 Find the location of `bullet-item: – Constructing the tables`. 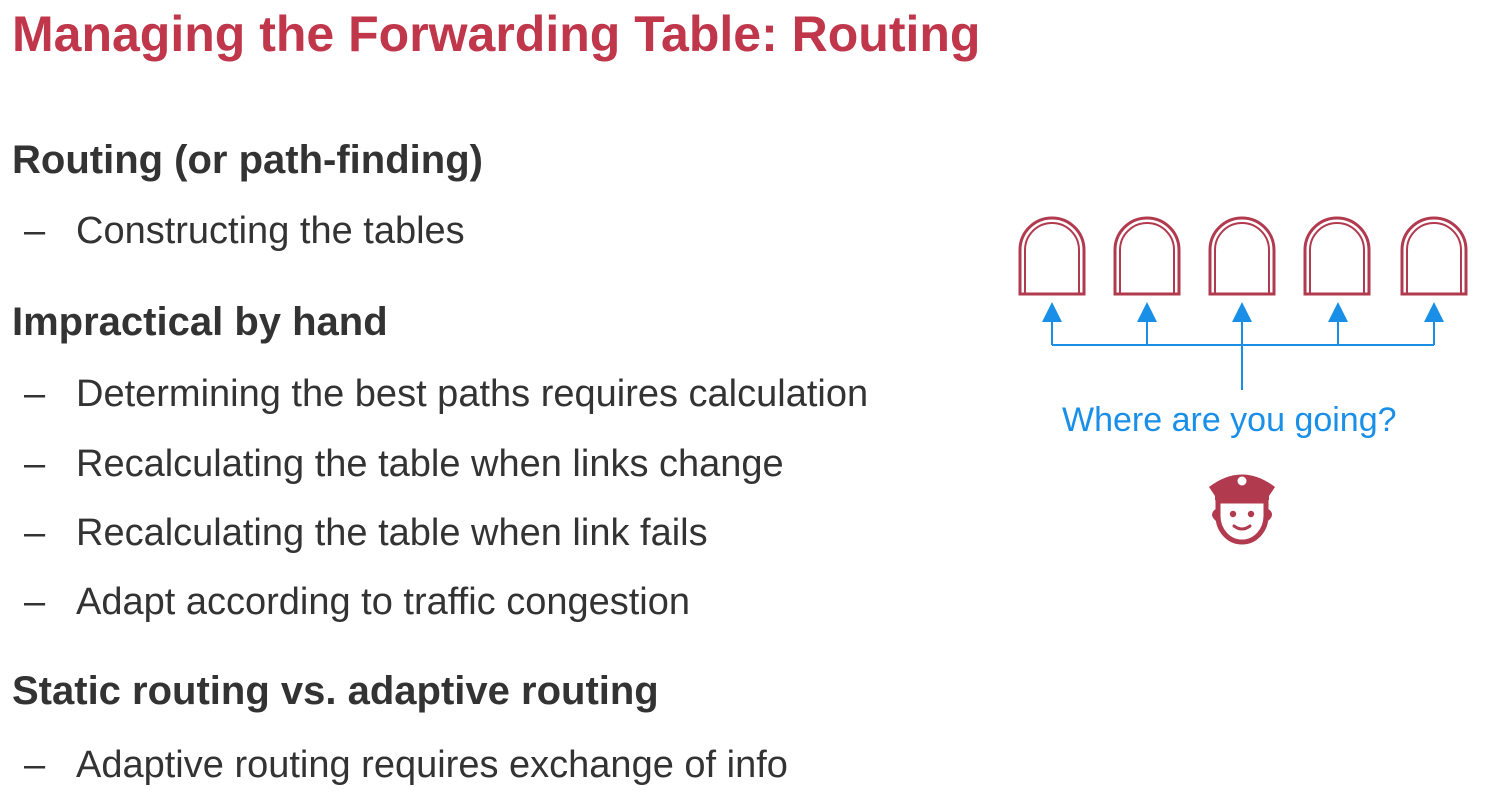

bullet-item: – Constructing the tables is located at coordinates (244, 232).